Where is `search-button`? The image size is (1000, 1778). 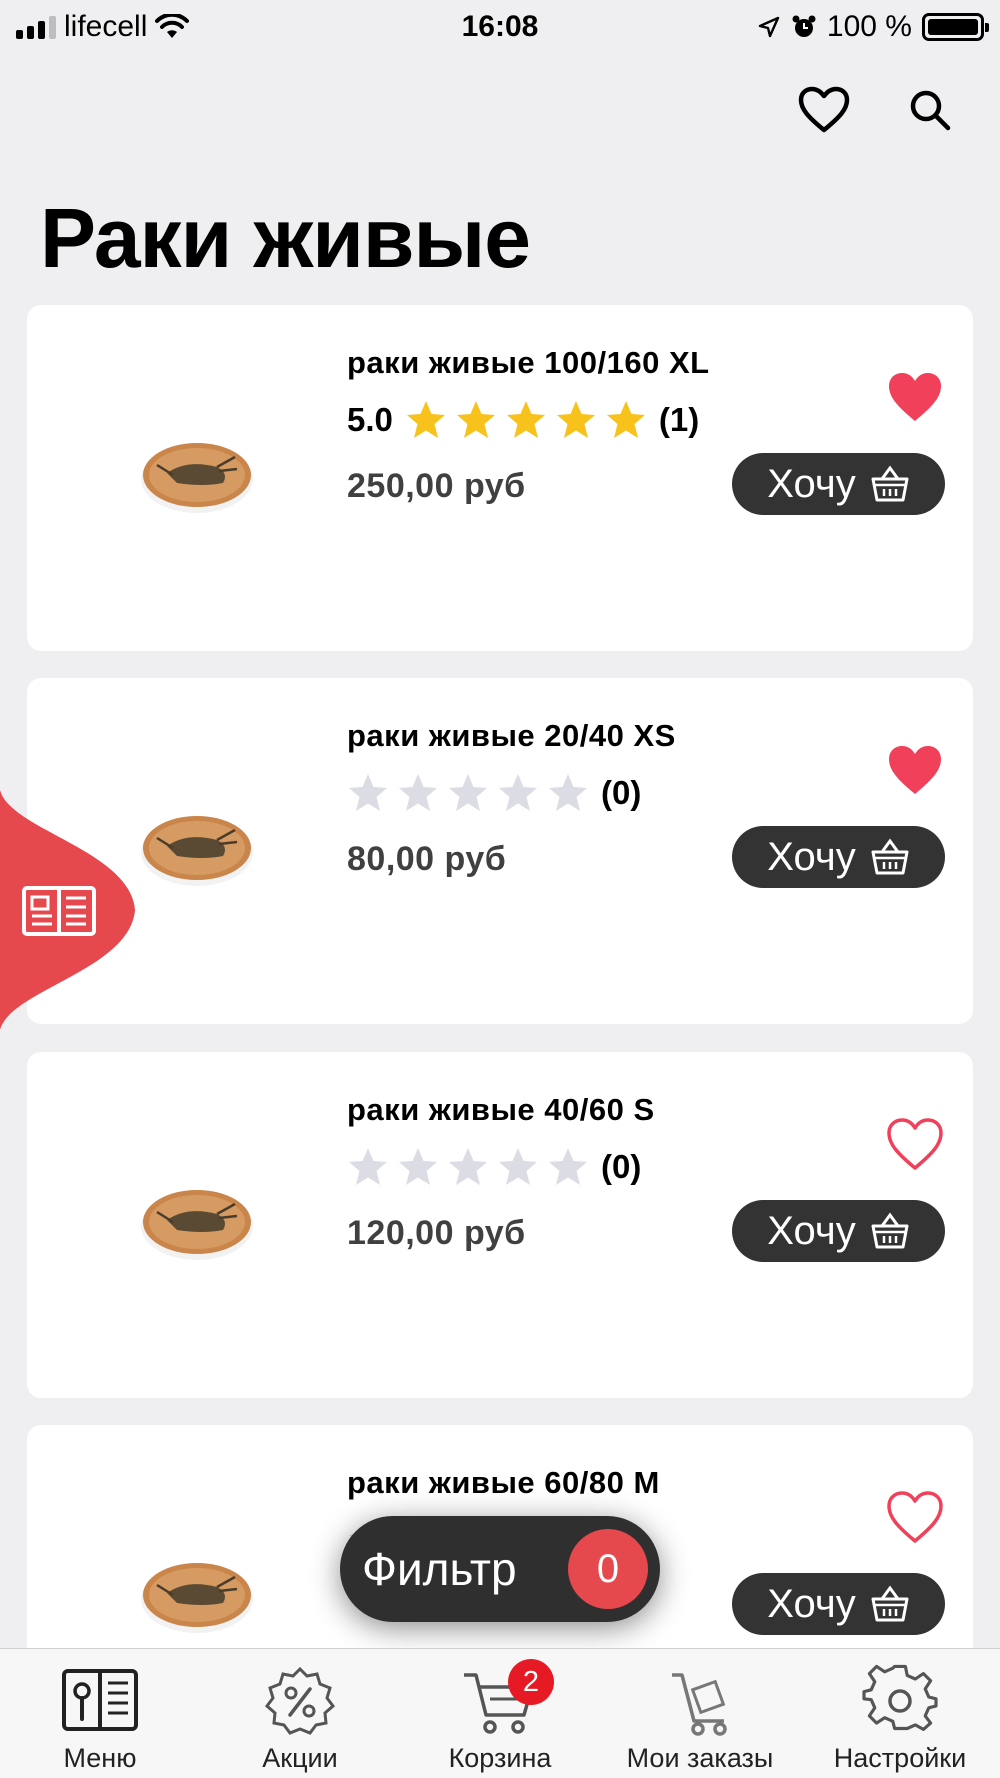 search-button is located at coordinates (930, 110).